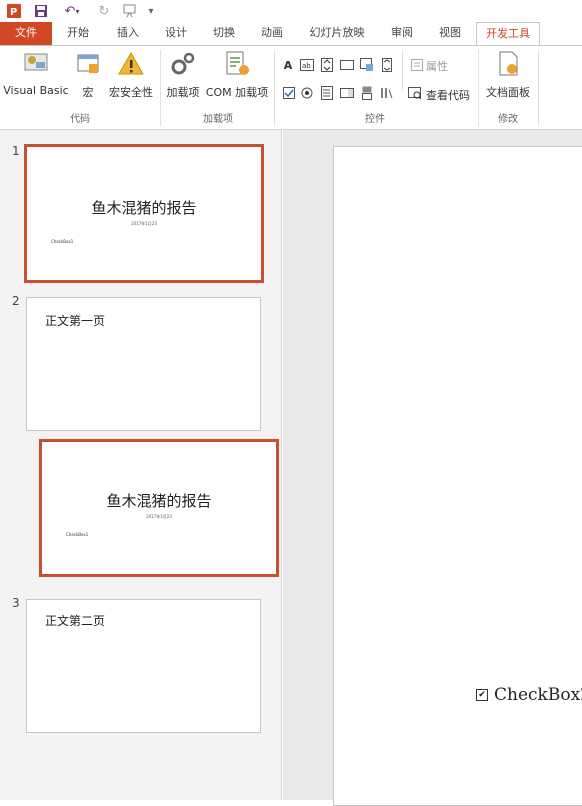 The height and width of the screenshot is (806, 582). Describe the element at coordinates (75, 621) in the screenshot. I see `slide-body-text: 正文第二页` at that location.